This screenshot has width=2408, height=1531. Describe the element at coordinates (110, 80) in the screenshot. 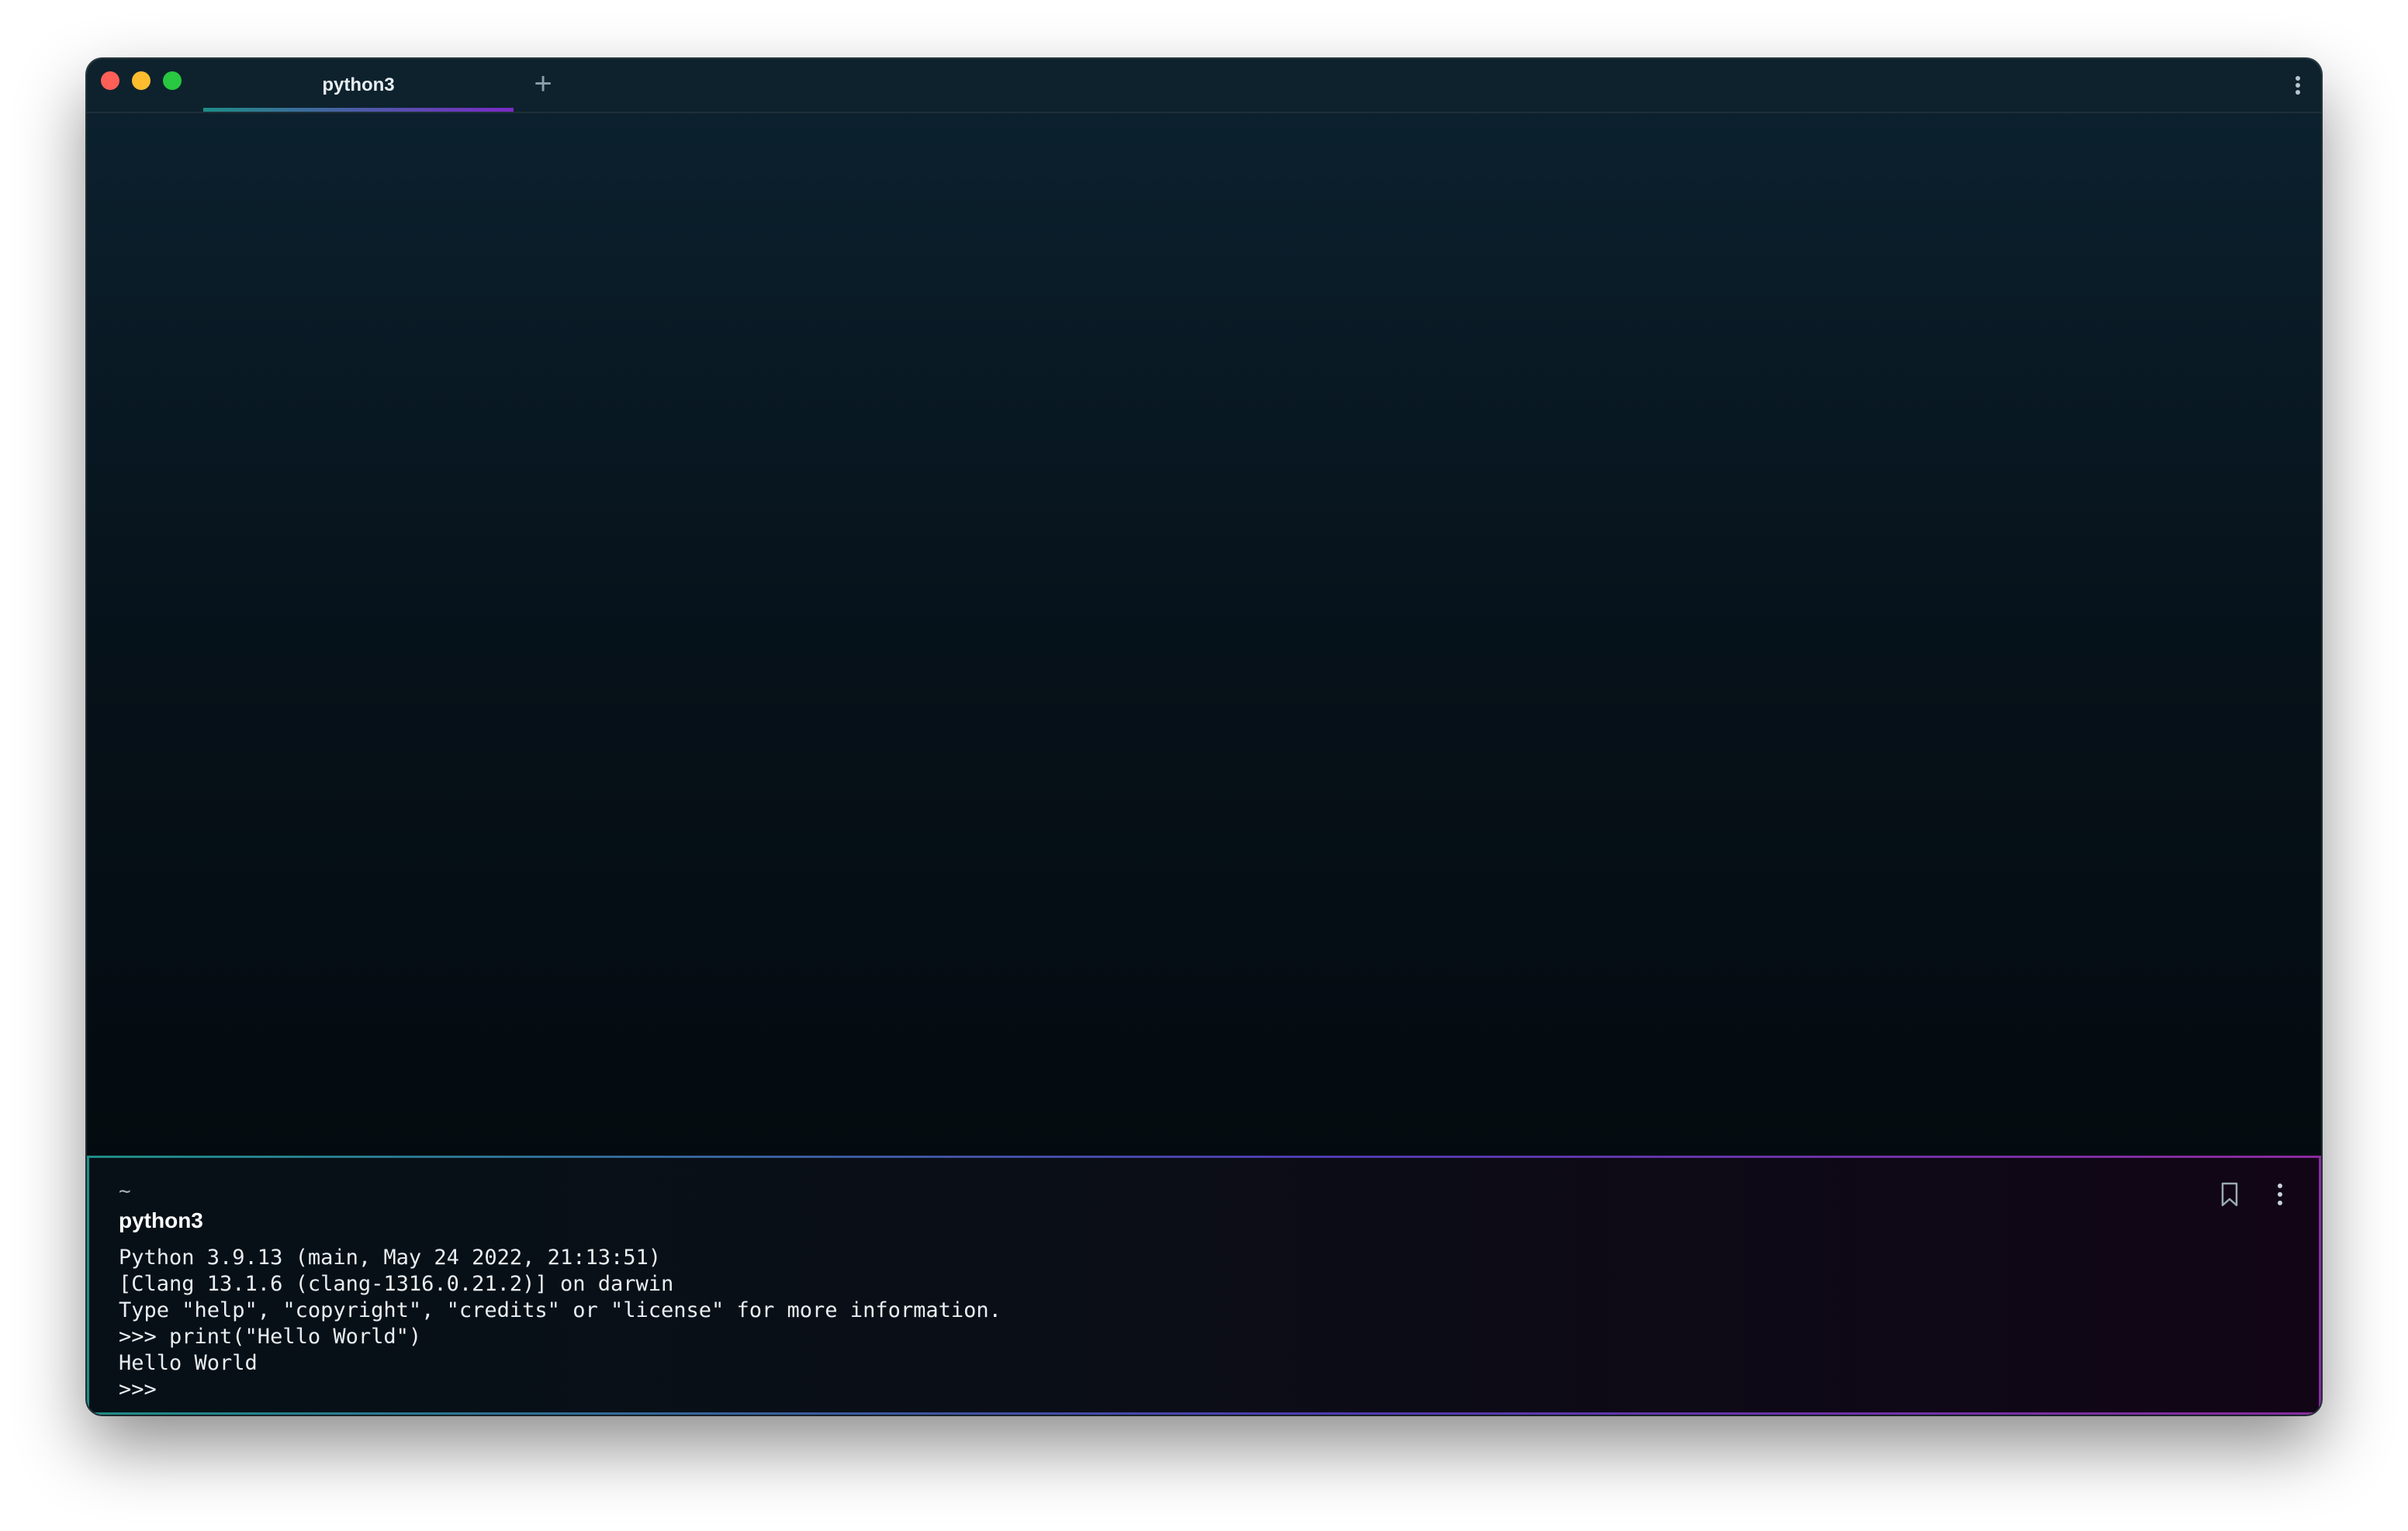

I see `close-window-button` at that location.